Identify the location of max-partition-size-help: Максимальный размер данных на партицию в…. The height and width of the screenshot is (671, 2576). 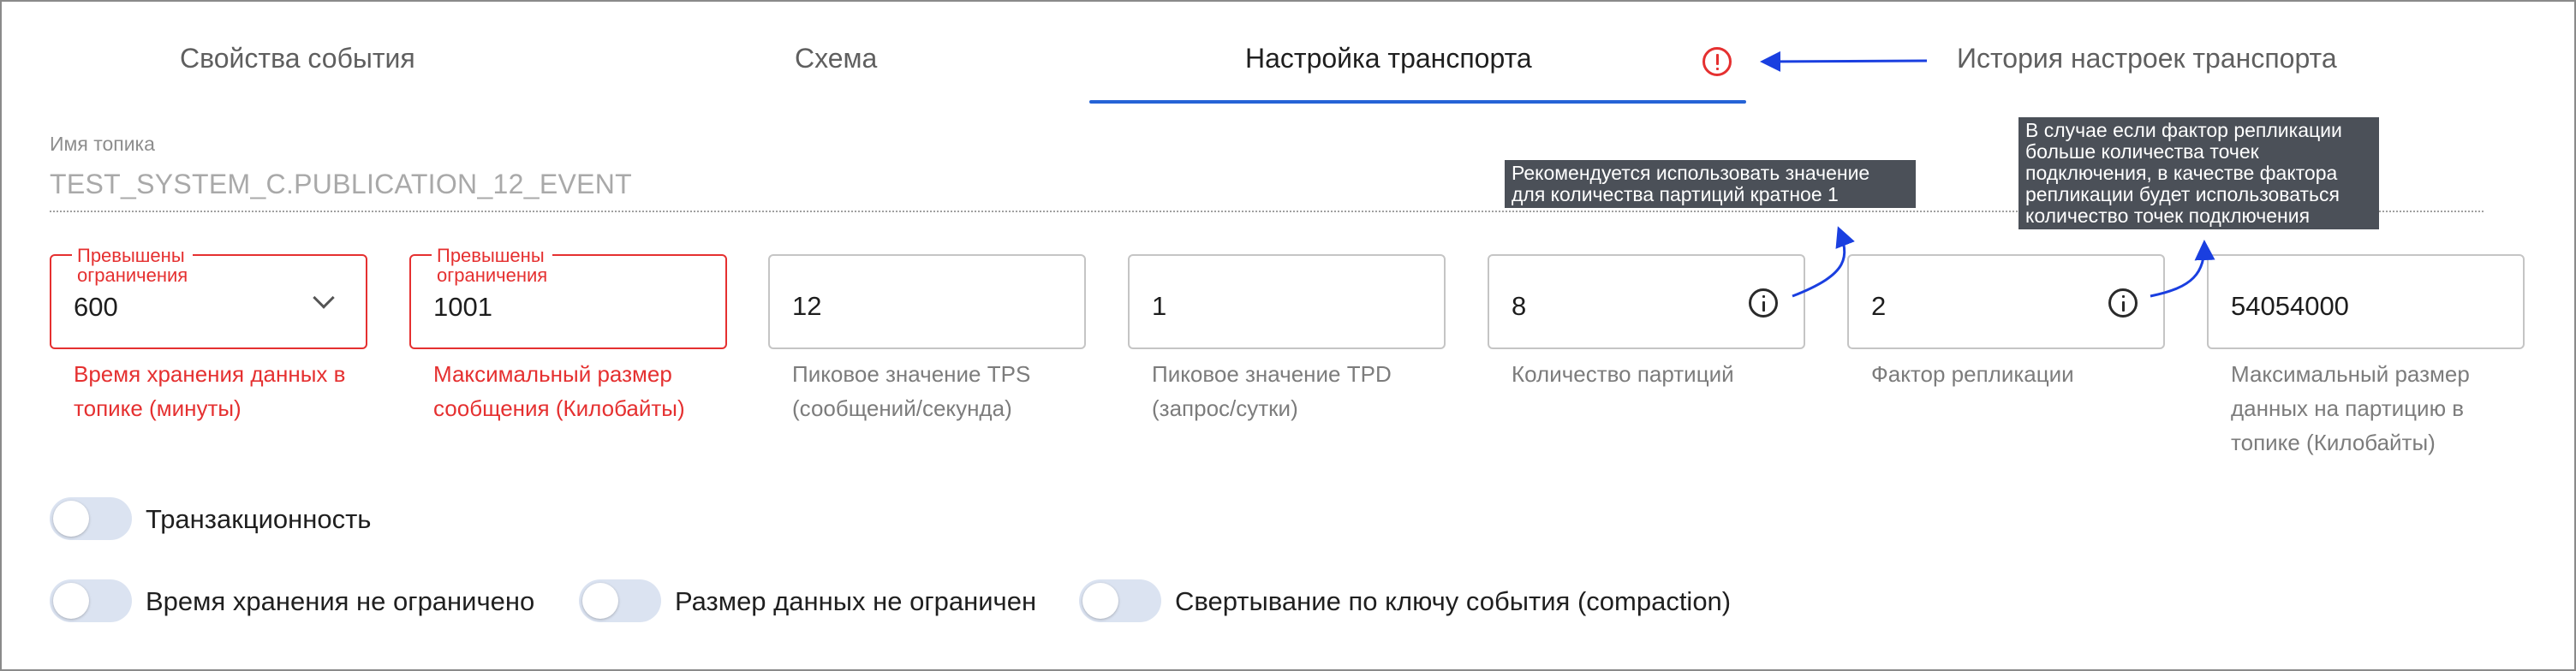
(2350, 408).